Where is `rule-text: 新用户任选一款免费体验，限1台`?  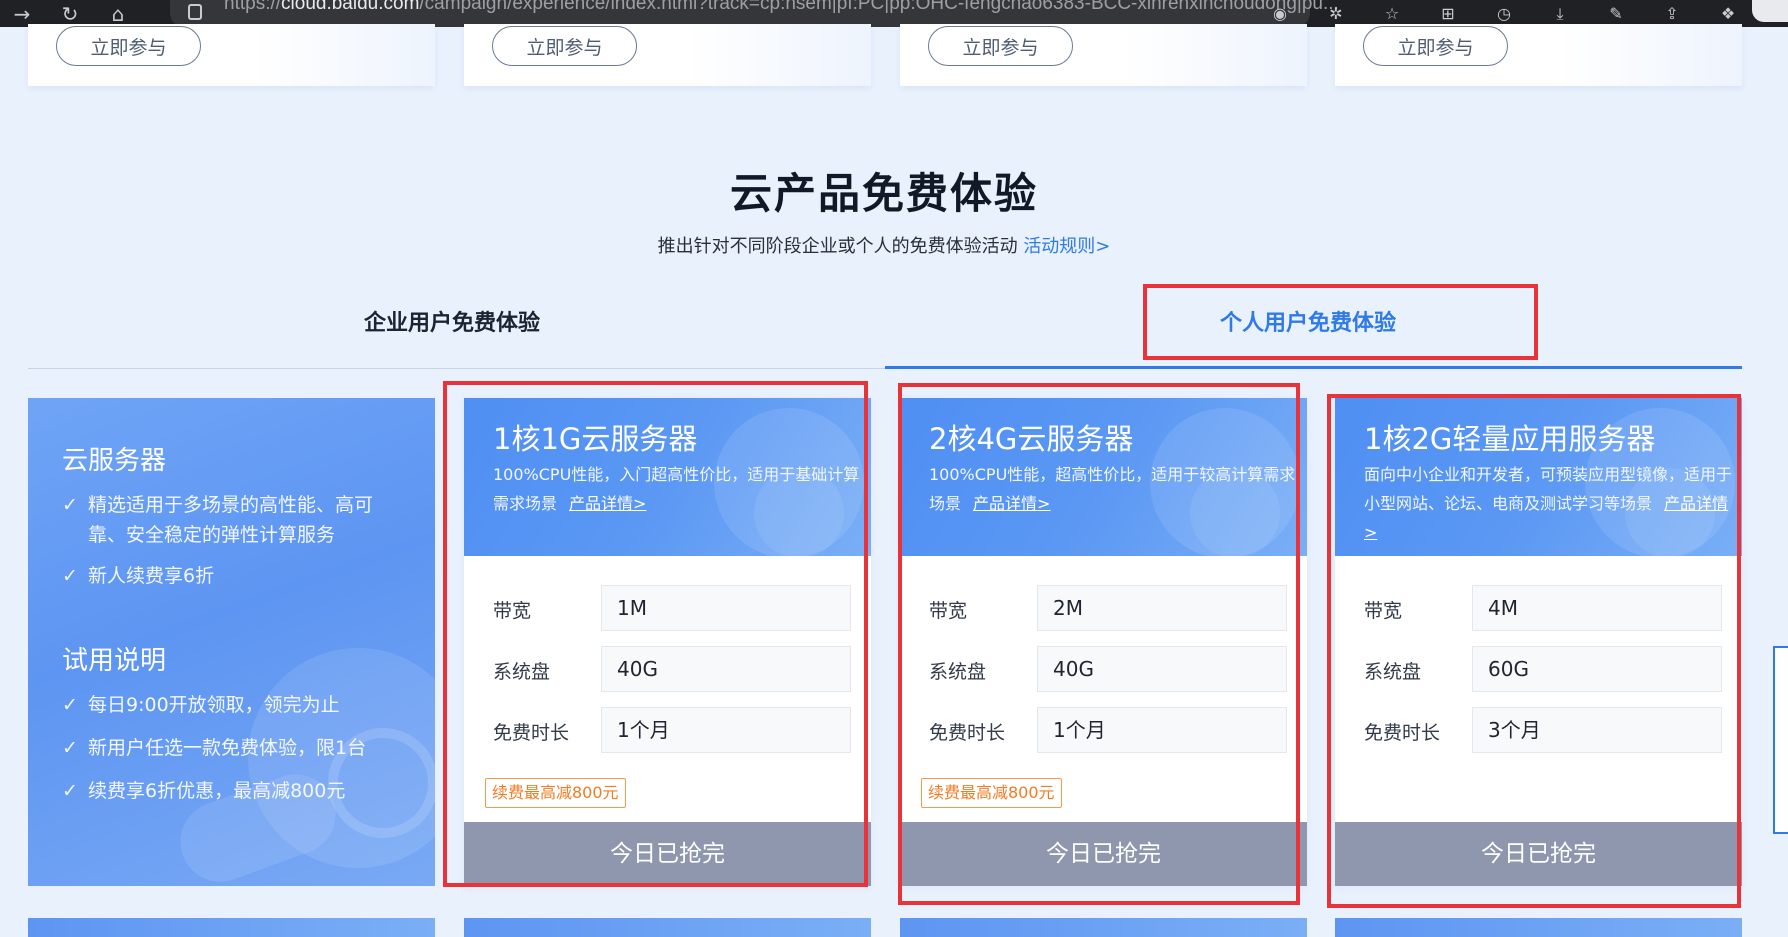
rule-text: 新用户任选一款免费体验，限1台 is located at coordinates (227, 748).